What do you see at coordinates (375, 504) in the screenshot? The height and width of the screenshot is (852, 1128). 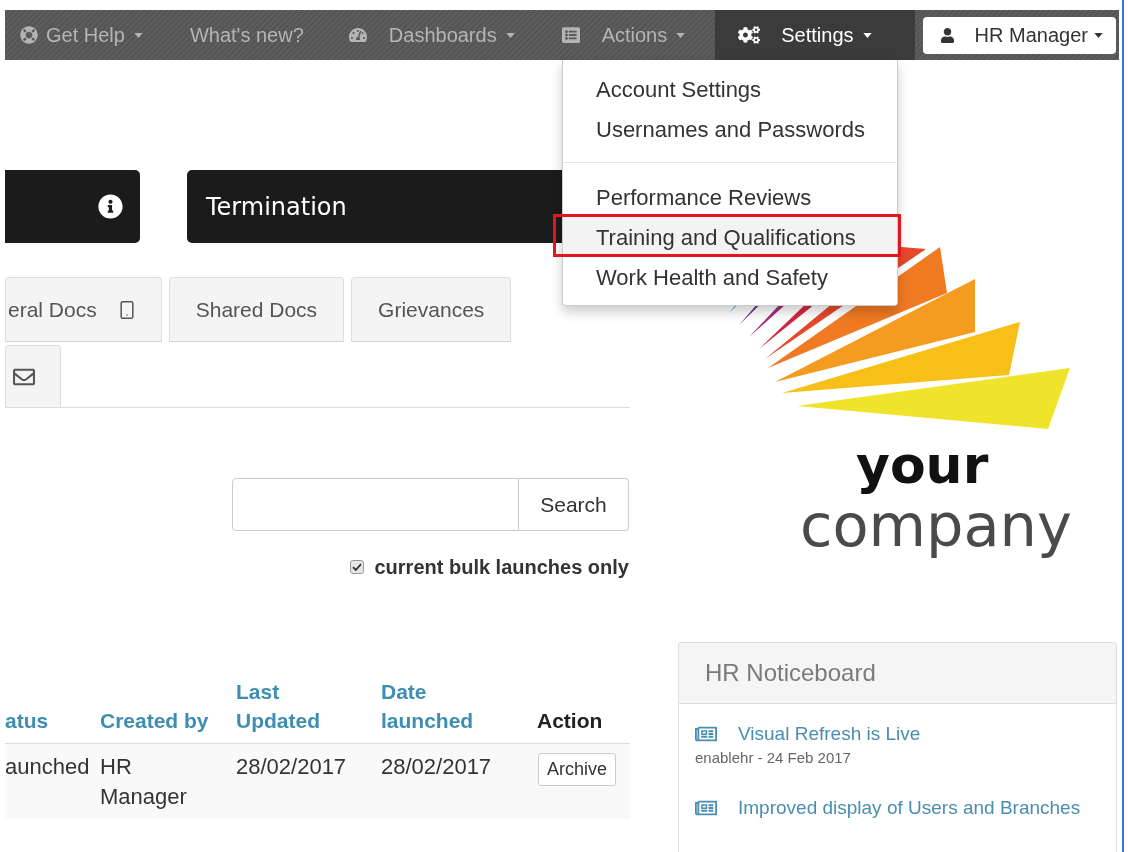 I see `search-field` at bounding box center [375, 504].